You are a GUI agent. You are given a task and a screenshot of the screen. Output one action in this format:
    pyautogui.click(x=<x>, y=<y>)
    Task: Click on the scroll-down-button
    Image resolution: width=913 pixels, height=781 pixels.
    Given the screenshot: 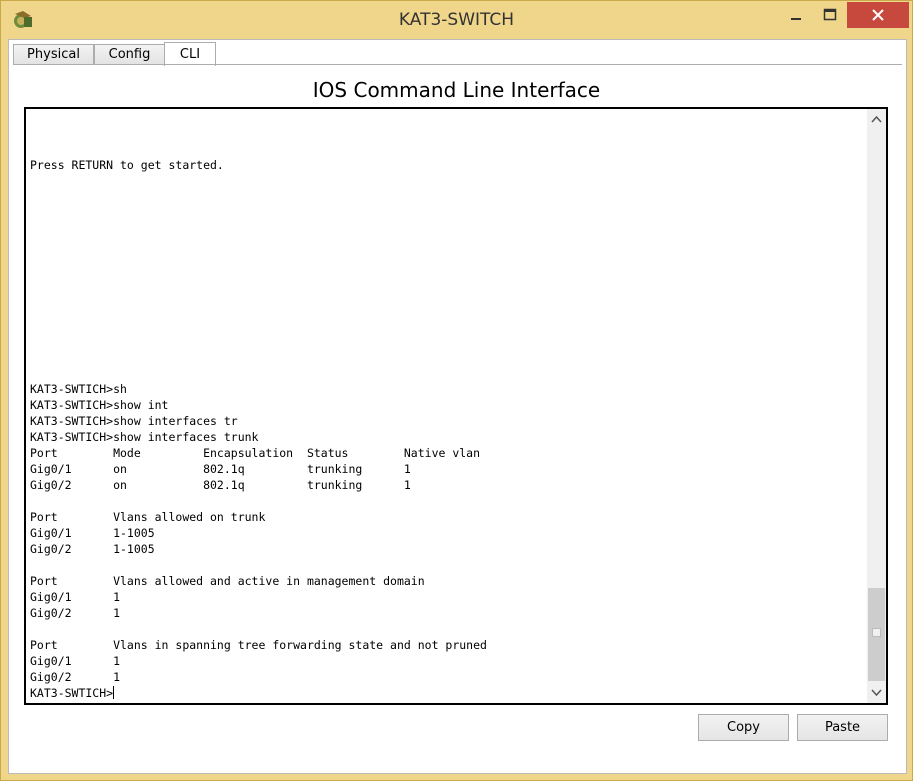 What is the action you would take?
    pyautogui.click(x=876, y=693)
    